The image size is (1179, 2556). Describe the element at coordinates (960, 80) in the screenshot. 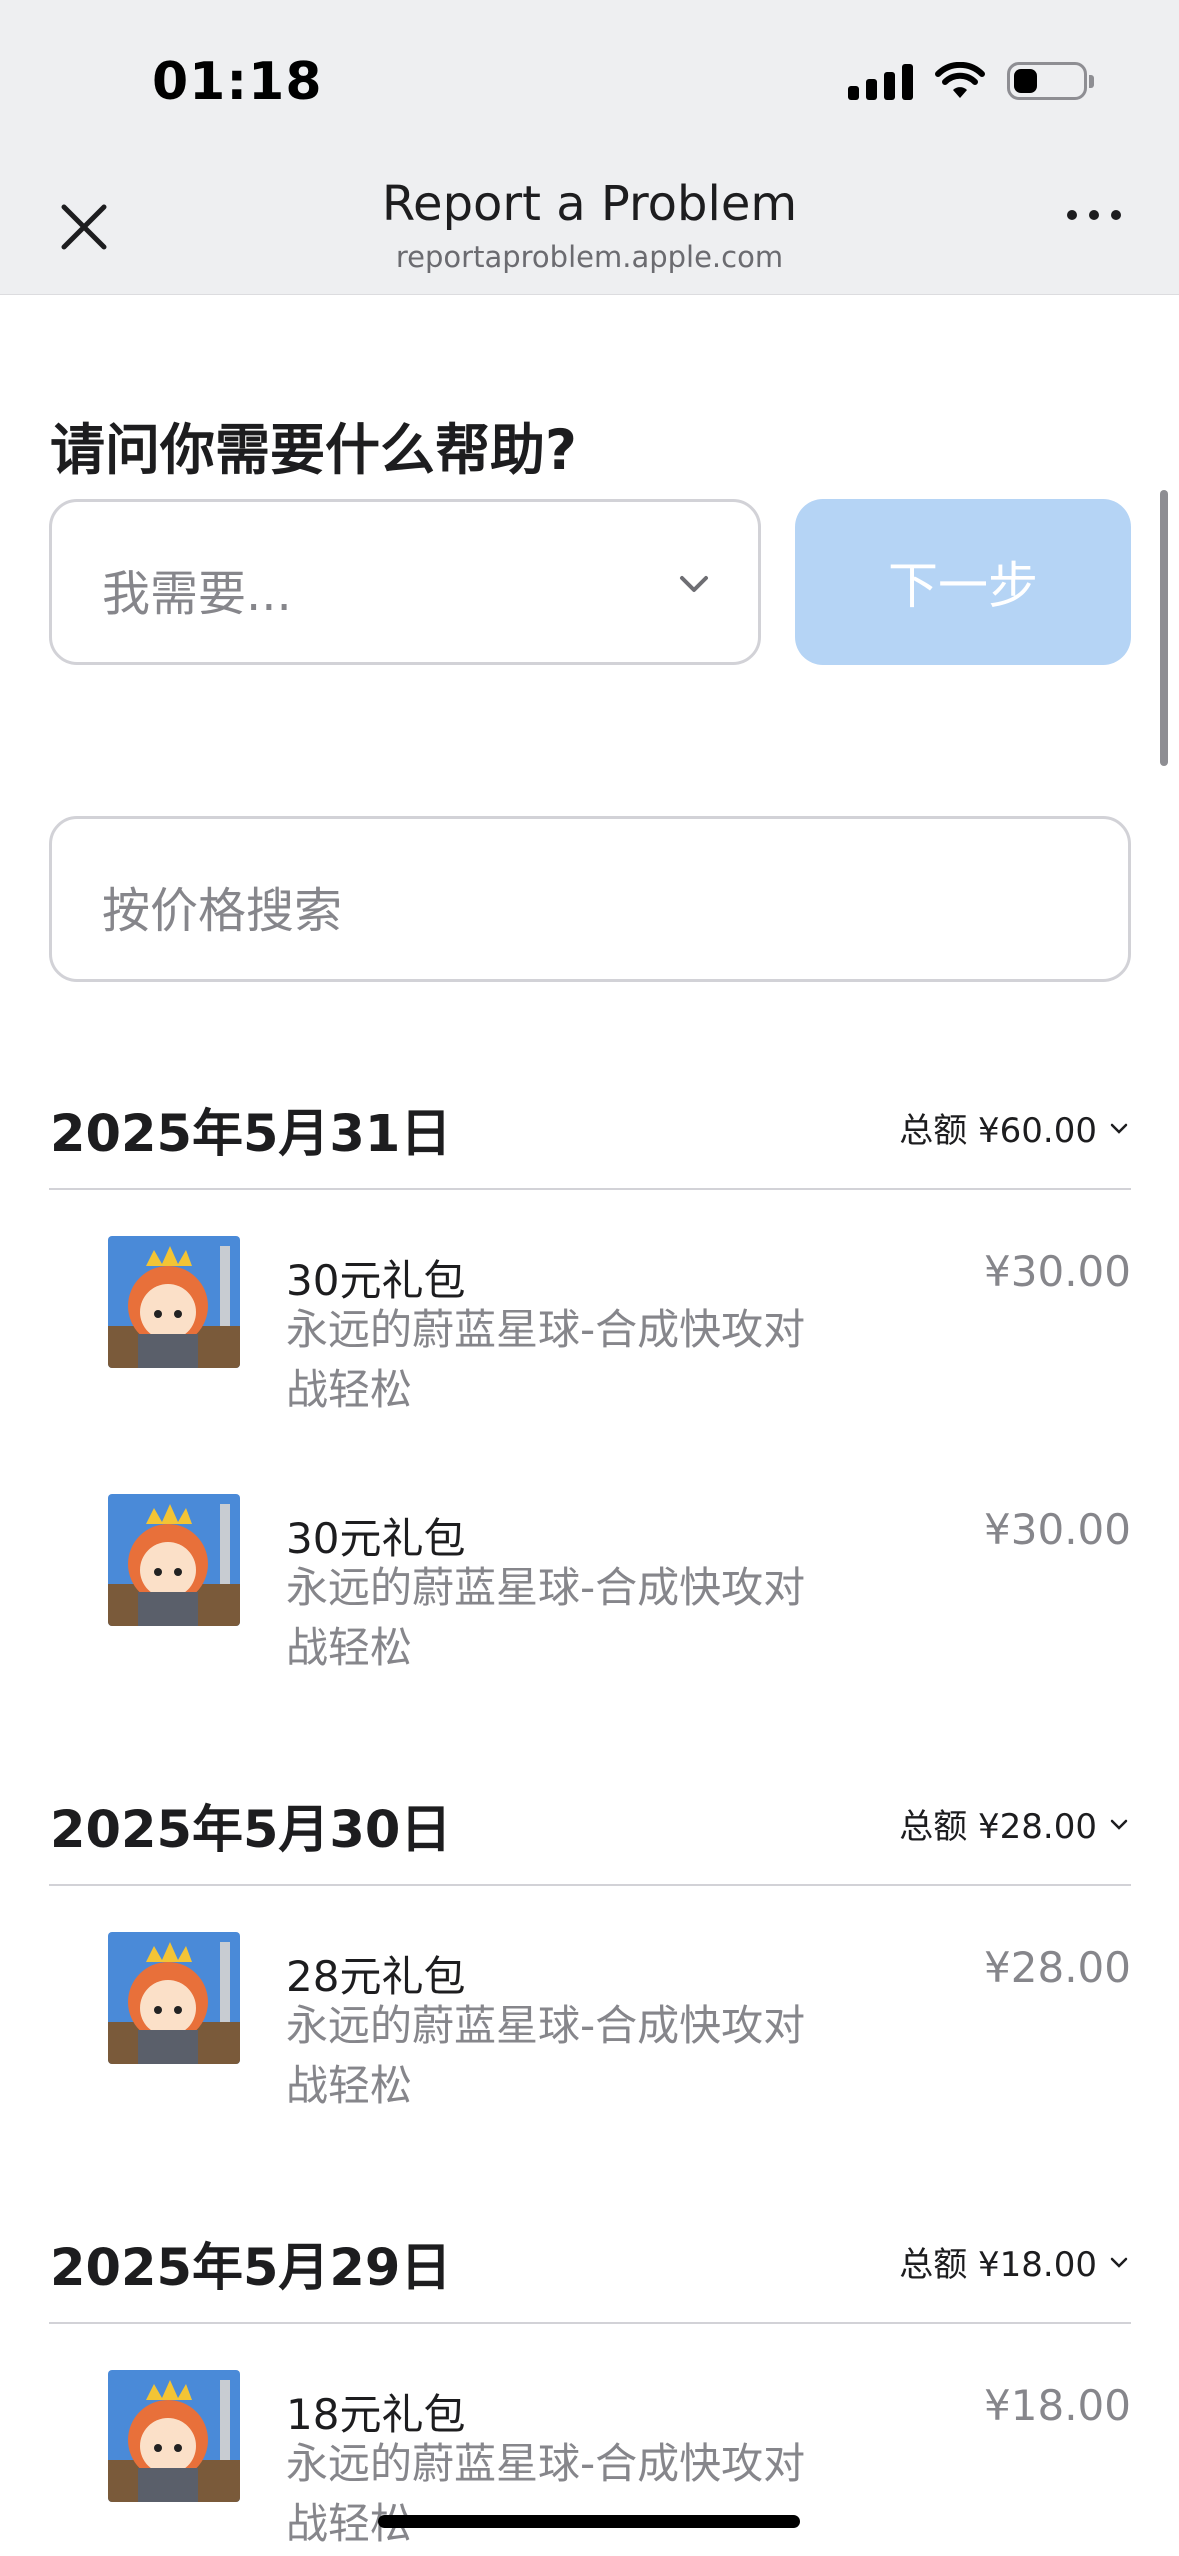

I see `wifi-icon` at that location.